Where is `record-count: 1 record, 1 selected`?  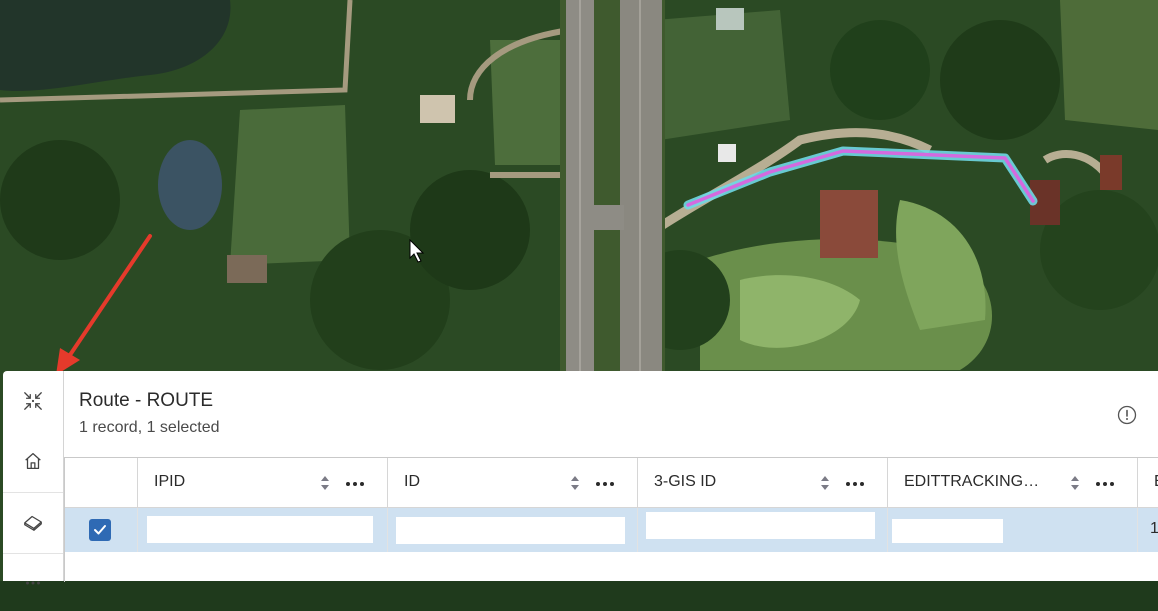 record-count: 1 record, 1 selected is located at coordinates (149, 427).